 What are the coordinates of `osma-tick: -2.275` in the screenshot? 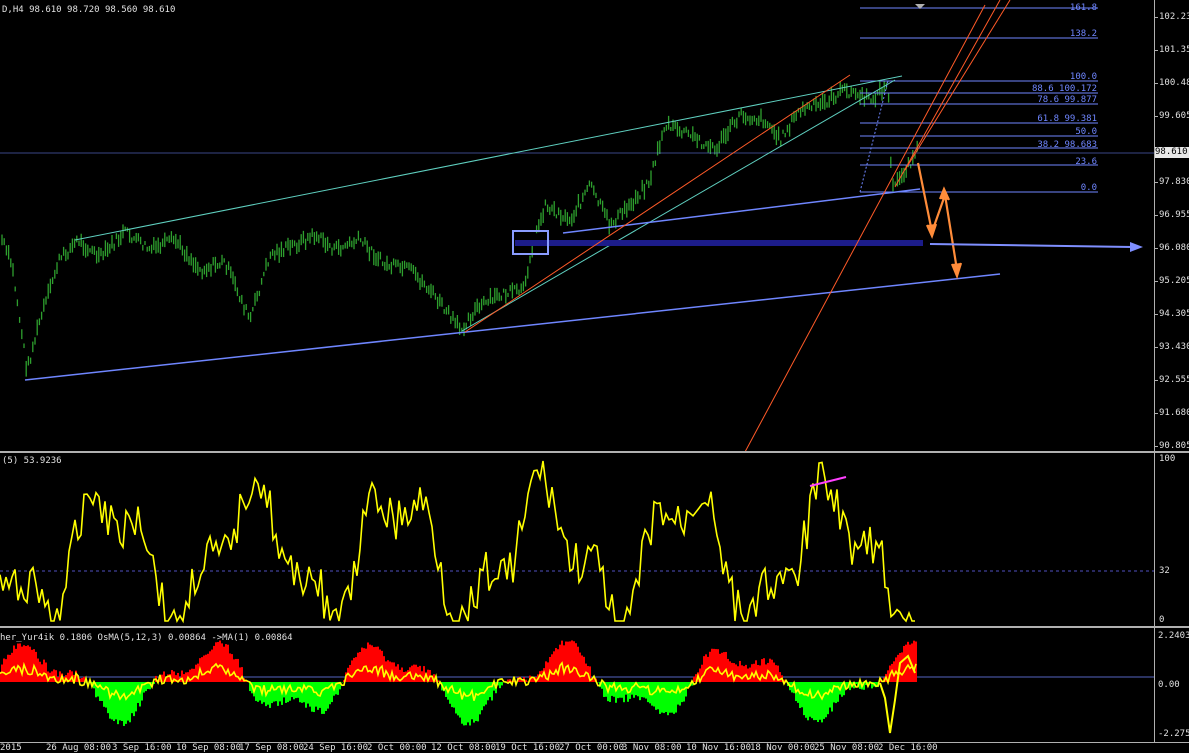 It's located at (1173, 734).